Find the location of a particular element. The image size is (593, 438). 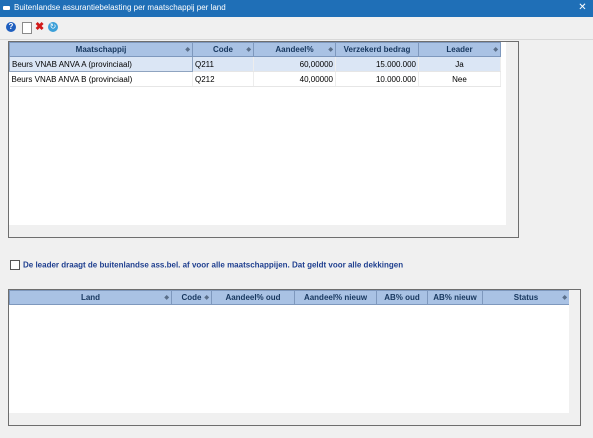

column-header-aandeel-nieuw: Aandeel% nieuw is located at coordinates (335, 297).